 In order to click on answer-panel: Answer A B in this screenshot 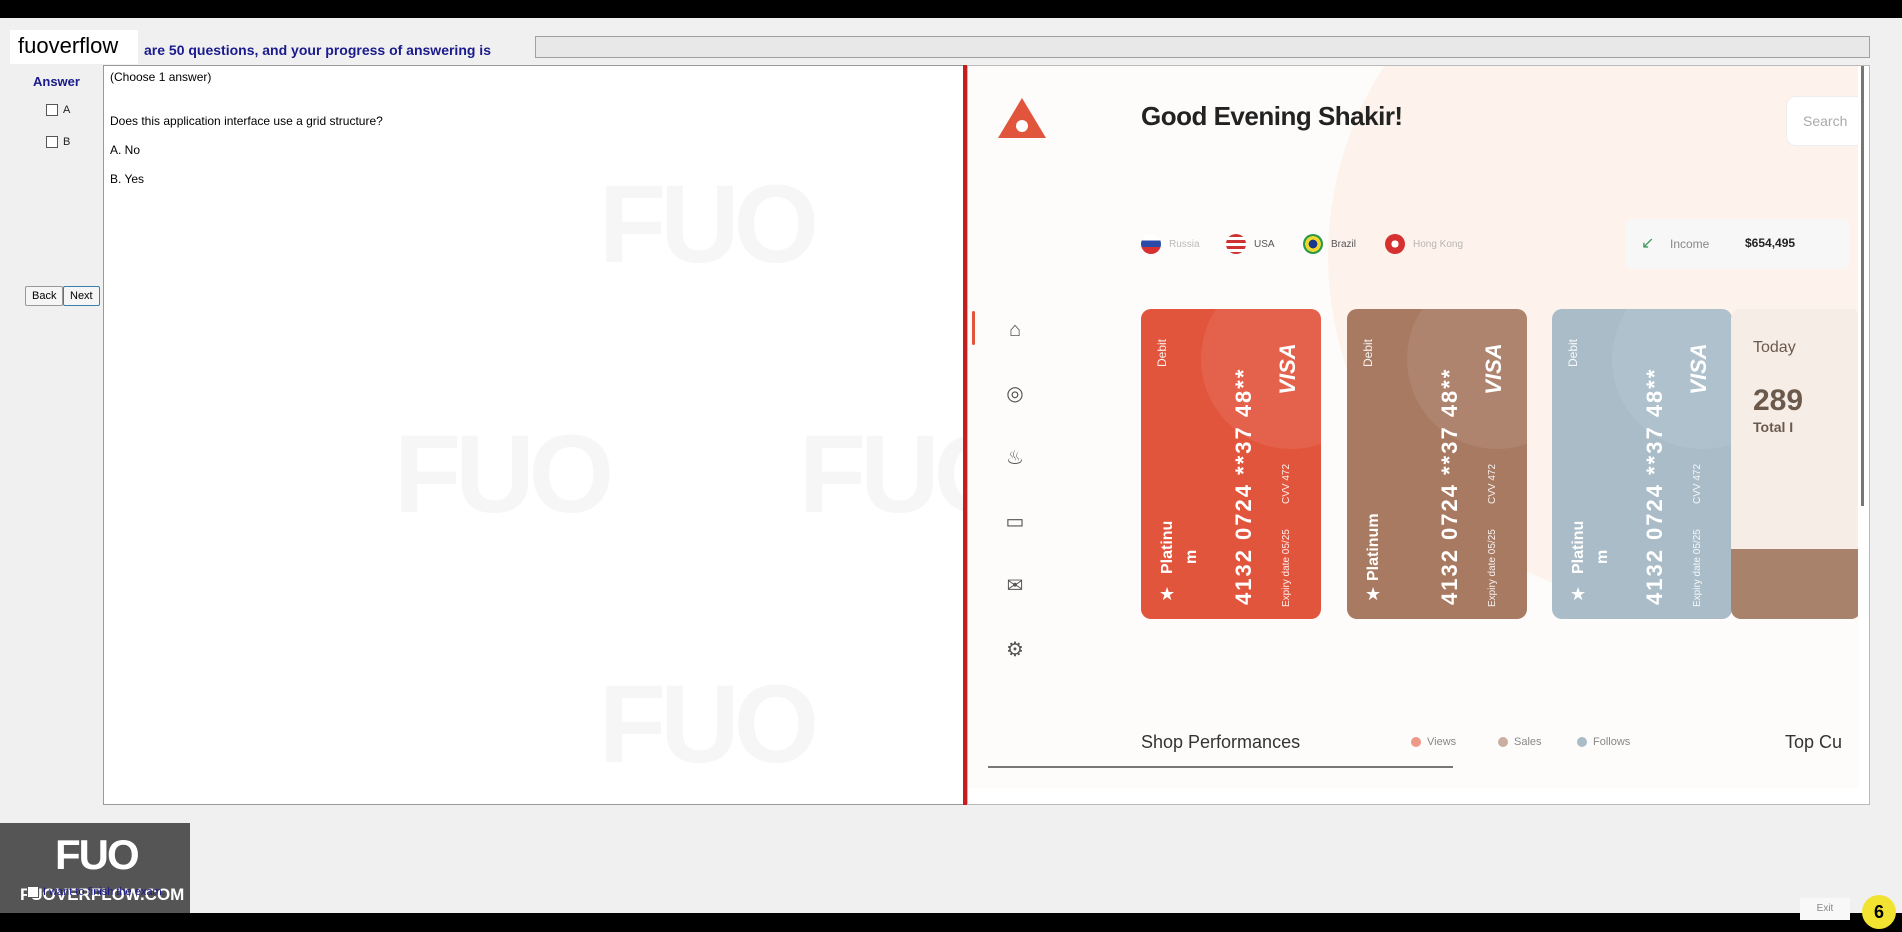, I will do `click(65, 366)`.